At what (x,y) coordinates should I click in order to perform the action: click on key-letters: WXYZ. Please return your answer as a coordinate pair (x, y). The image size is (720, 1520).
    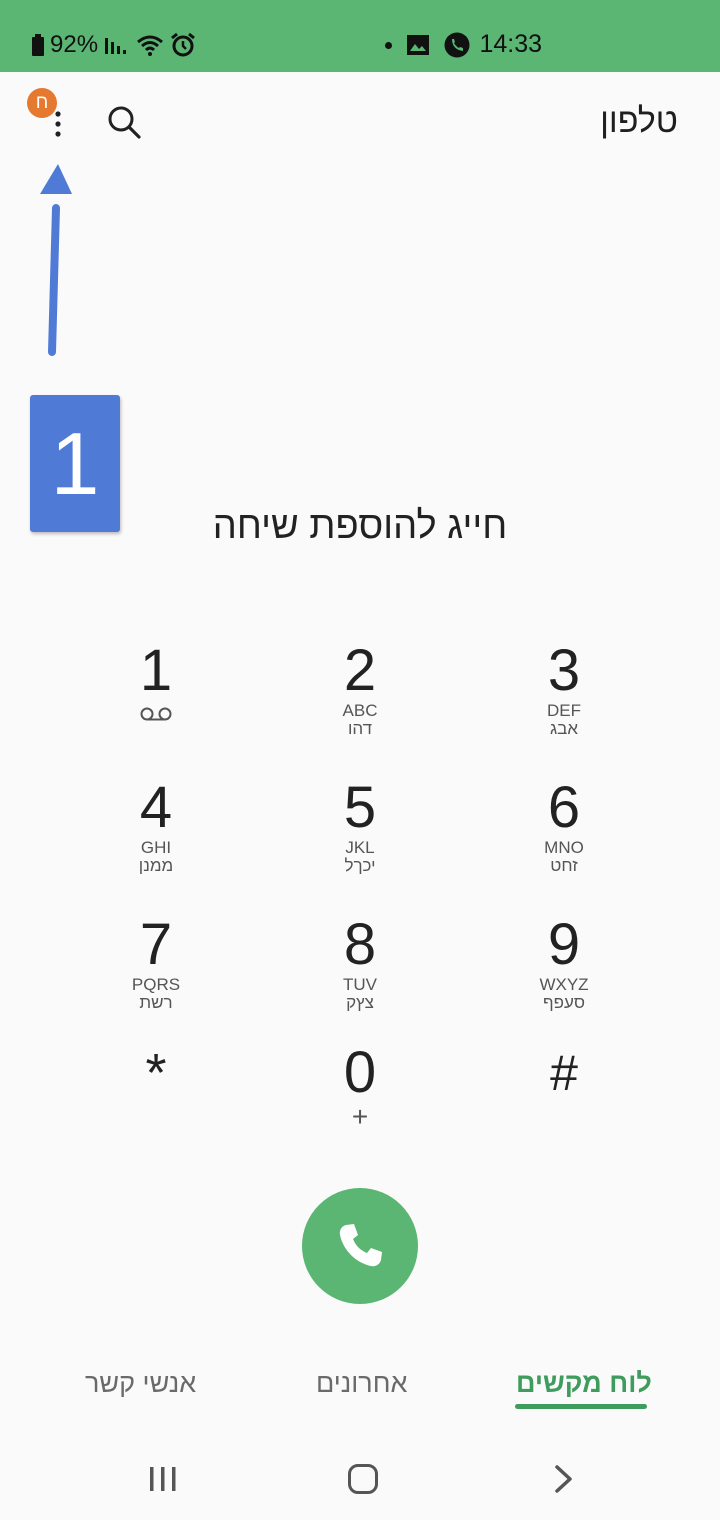
    Looking at the image, I should click on (564, 984).